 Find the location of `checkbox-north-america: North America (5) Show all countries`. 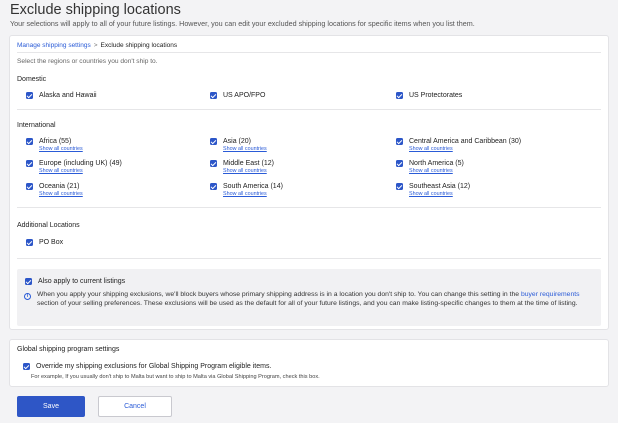

checkbox-north-america: North America (5) Show all countries is located at coordinates (430, 167).